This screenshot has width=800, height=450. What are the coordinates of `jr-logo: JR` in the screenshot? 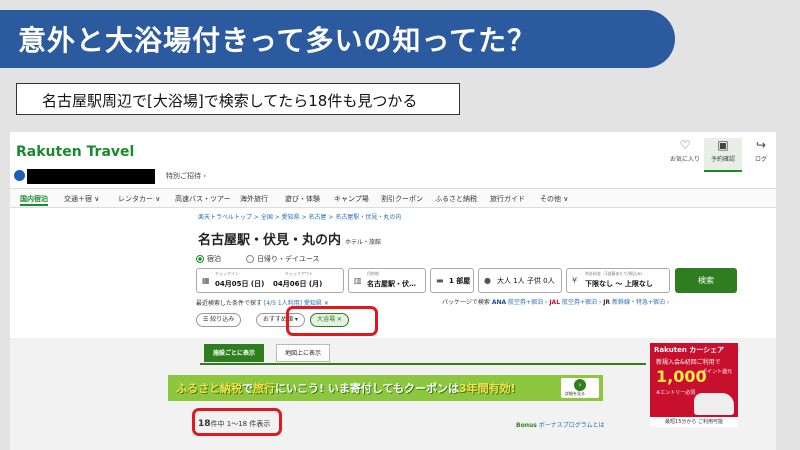 It's located at (607, 302).